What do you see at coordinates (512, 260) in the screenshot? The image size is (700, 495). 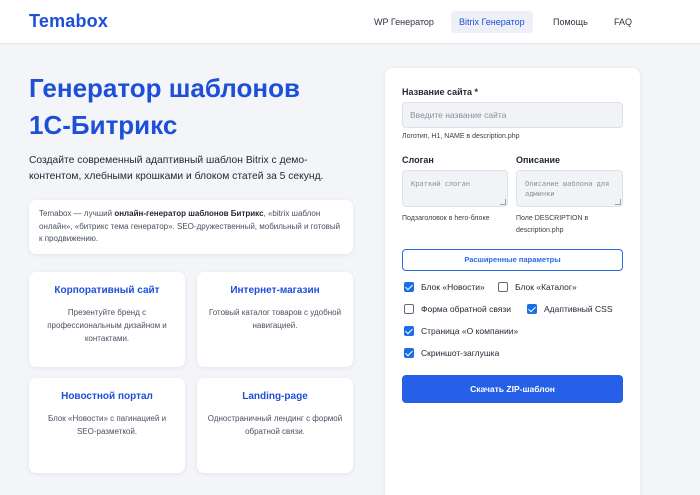 I see `advanced-settings-button: Расширенные параметры` at bounding box center [512, 260].